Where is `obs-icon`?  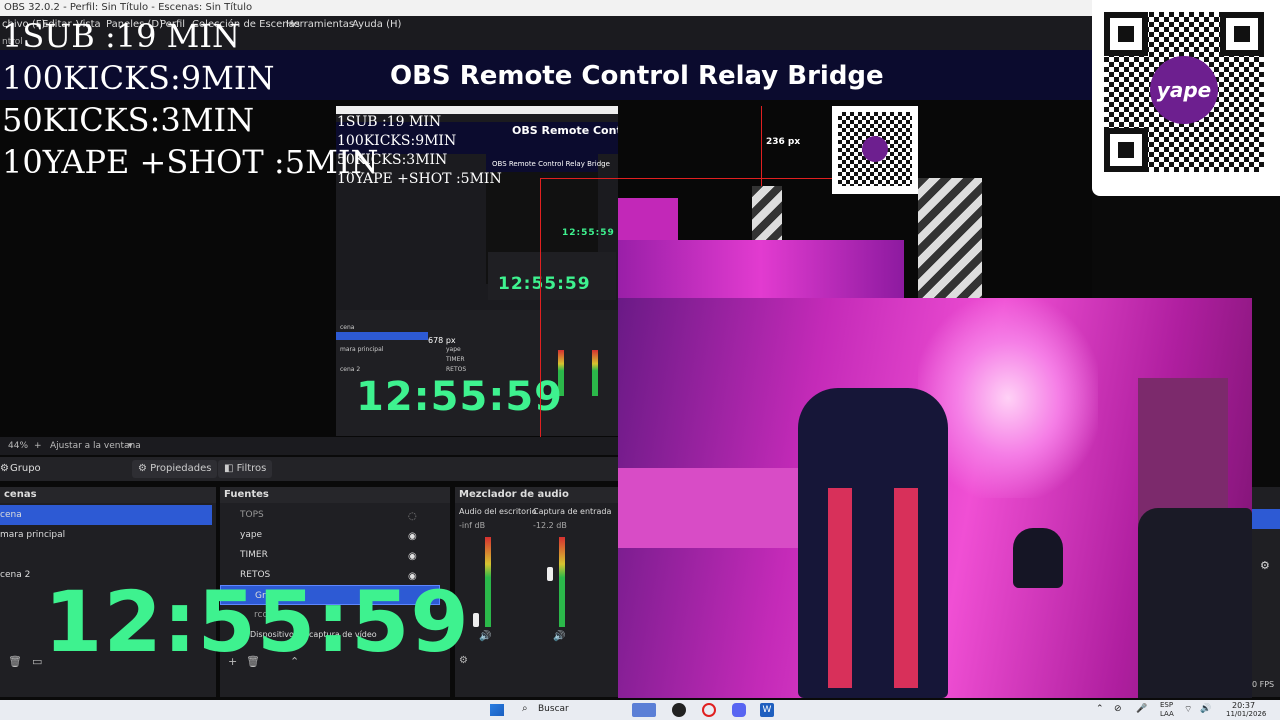 obs-icon is located at coordinates (679, 710).